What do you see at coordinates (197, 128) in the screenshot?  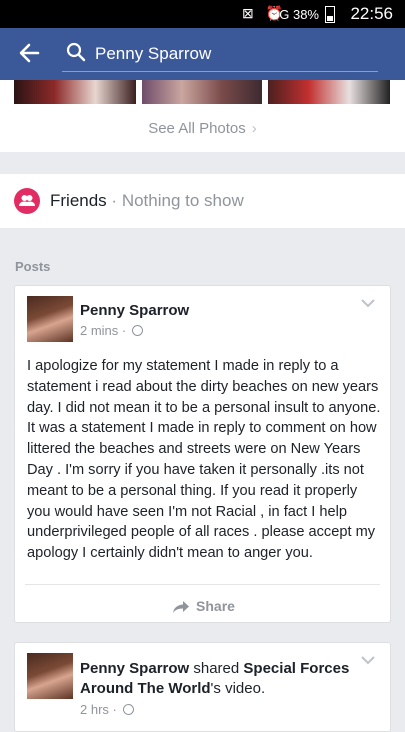 I see `see-all-photos-label: See All Photos` at bounding box center [197, 128].